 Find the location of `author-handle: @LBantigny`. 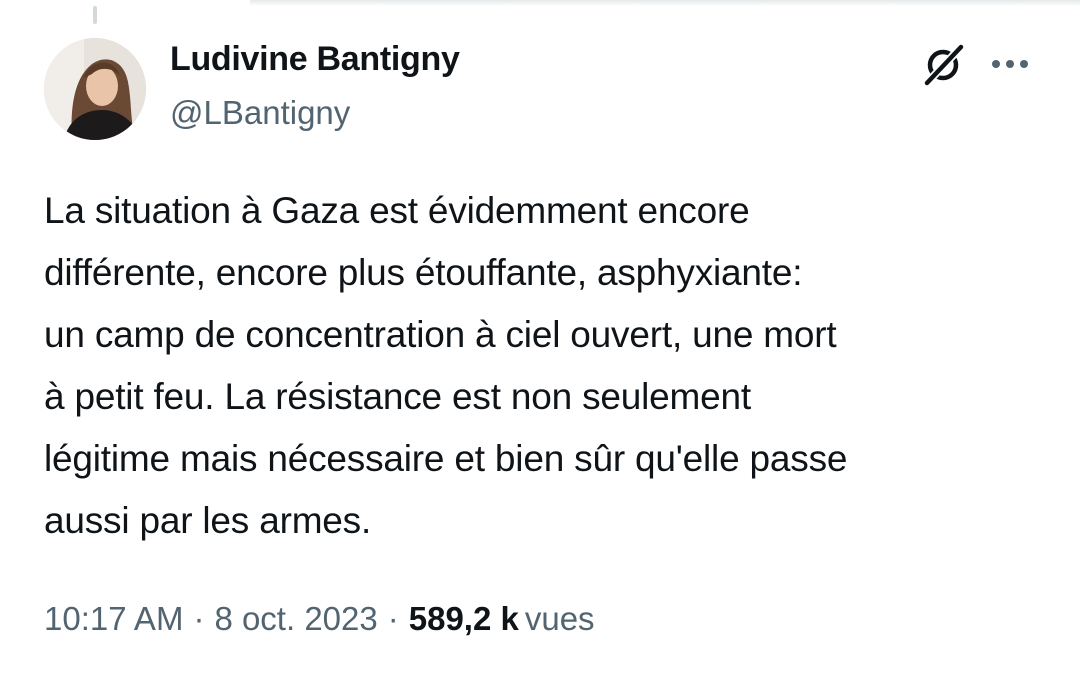

author-handle: @LBantigny is located at coordinates (260, 113).